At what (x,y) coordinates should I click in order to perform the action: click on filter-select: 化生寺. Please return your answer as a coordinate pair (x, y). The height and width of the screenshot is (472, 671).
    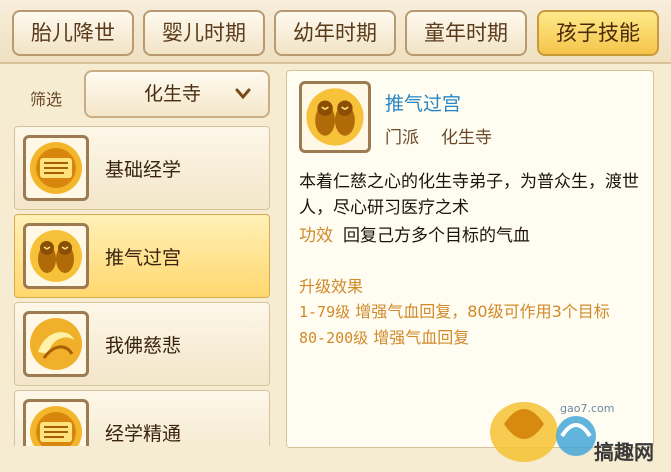
    Looking at the image, I should click on (177, 94).